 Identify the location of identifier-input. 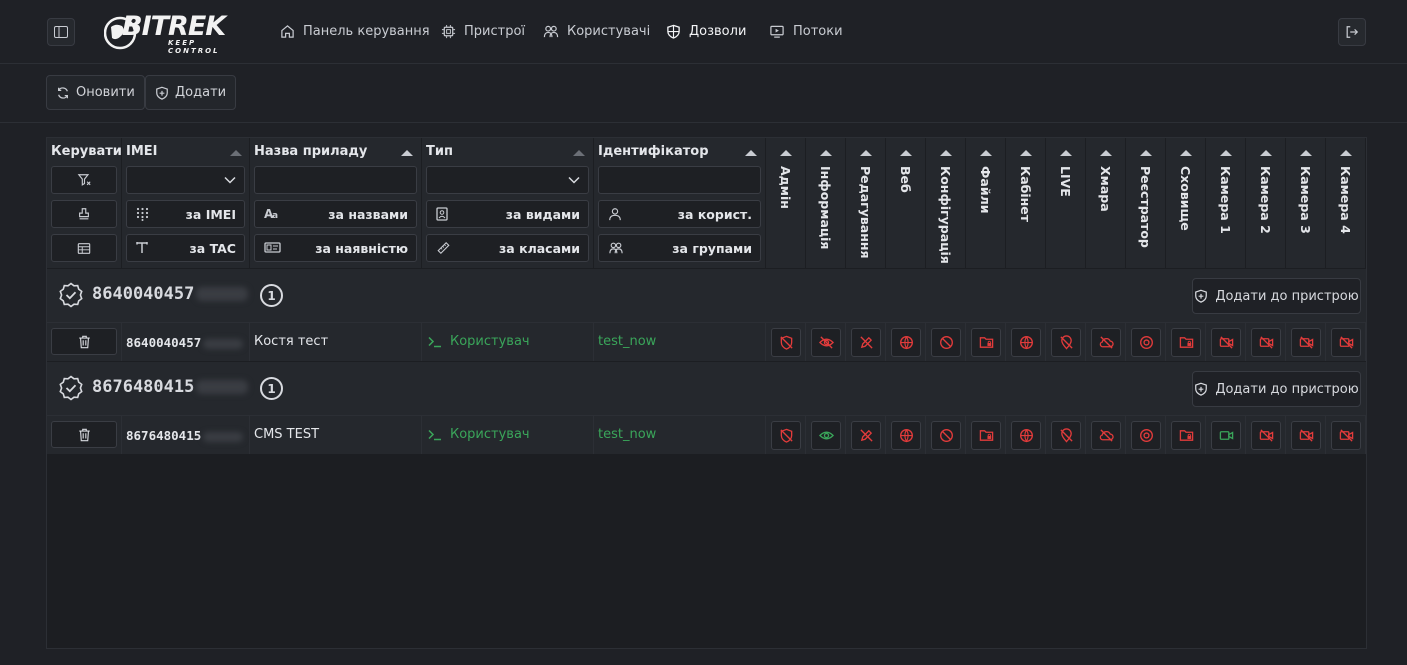
(679, 180).